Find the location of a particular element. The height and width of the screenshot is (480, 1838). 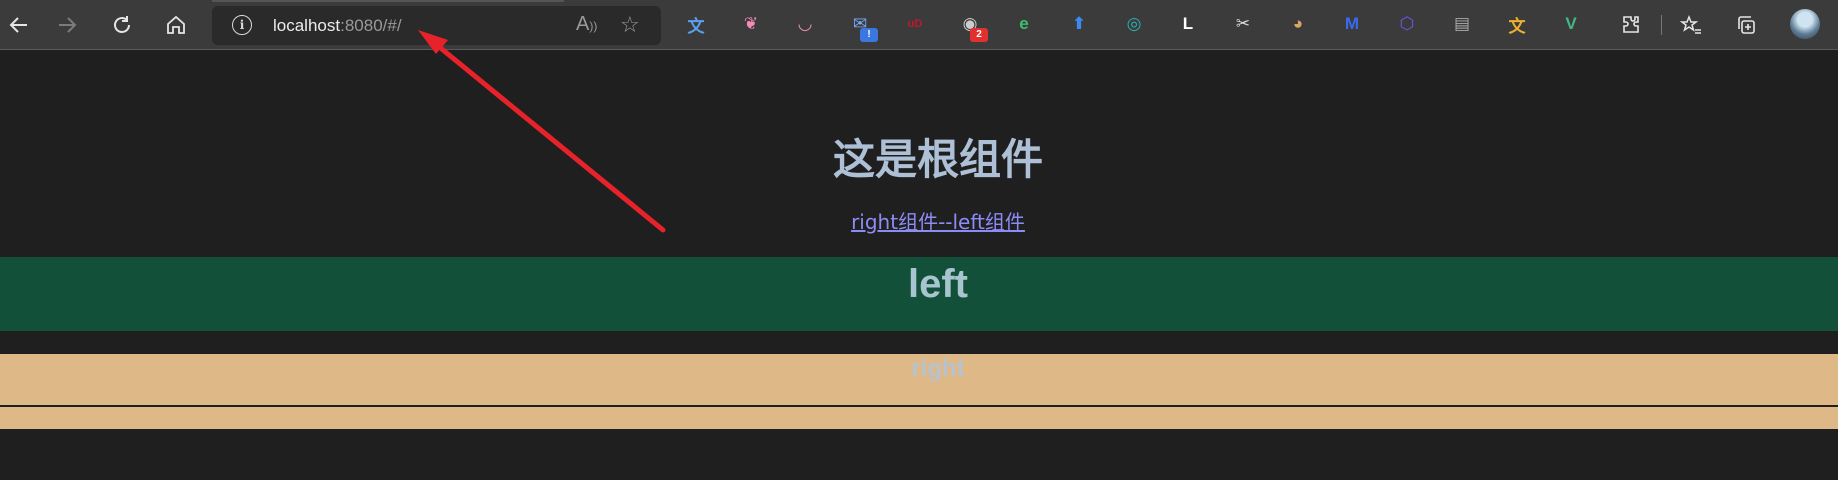

cube-extension-icon: ⬡ is located at coordinates (1407, 24).